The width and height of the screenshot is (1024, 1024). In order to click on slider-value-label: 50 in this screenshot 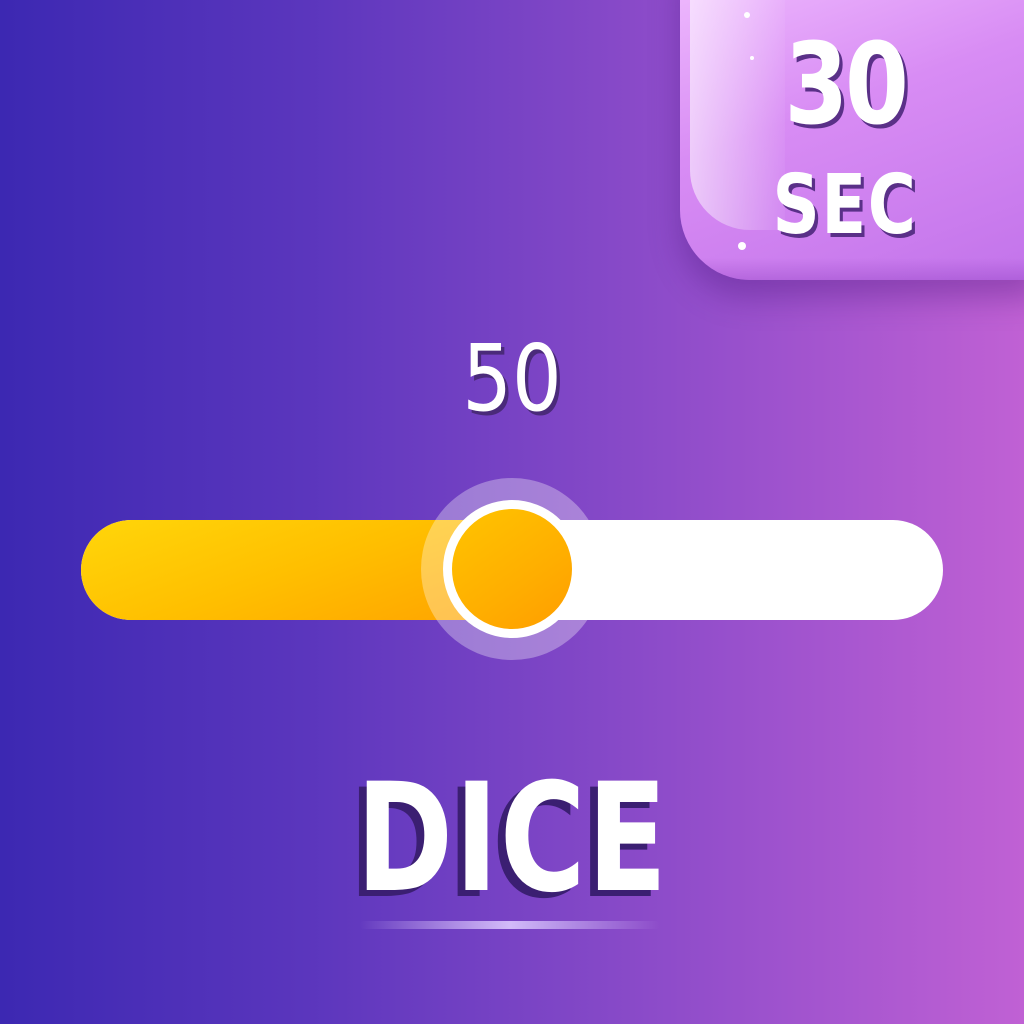, I will do `click(512, 378)`.